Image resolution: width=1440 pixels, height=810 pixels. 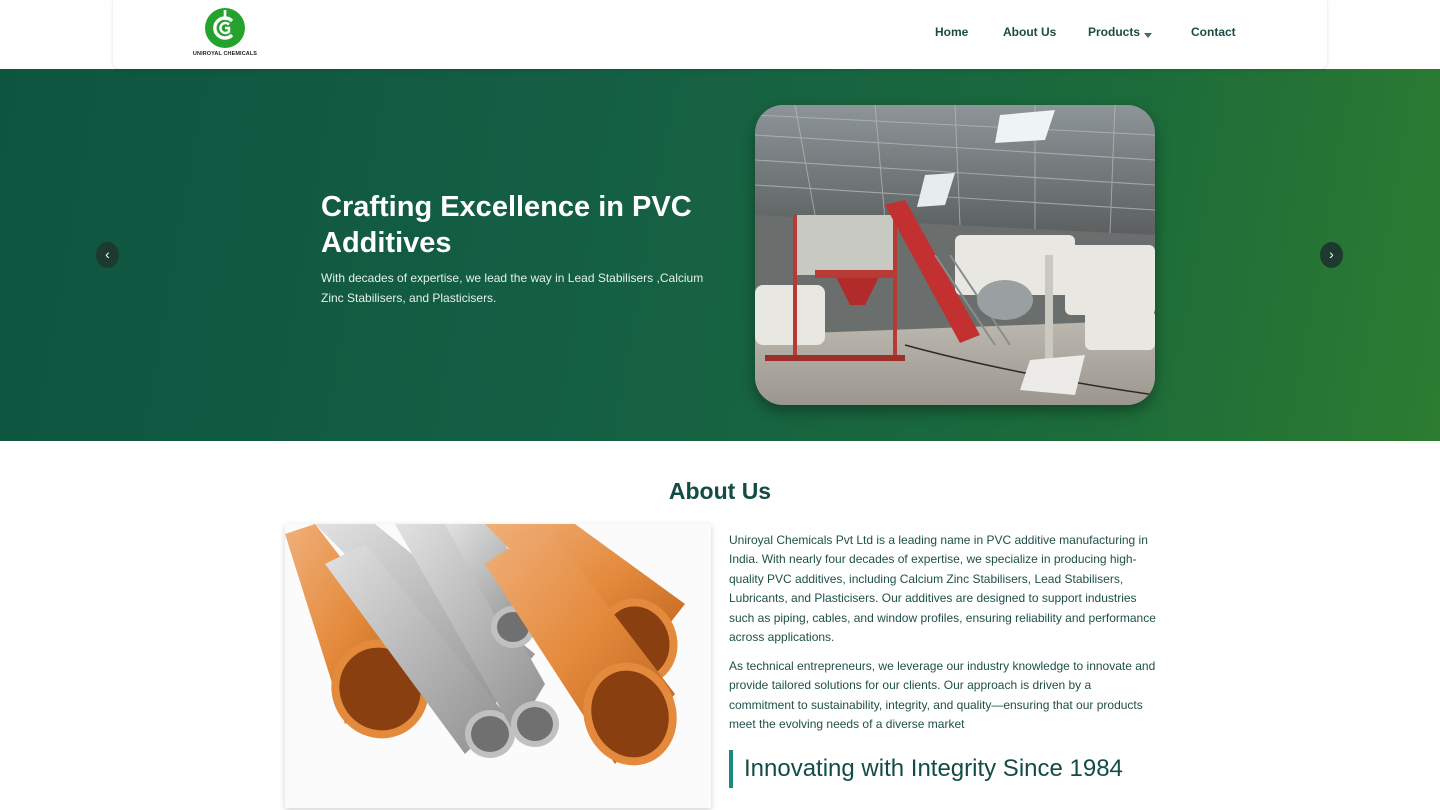 I want to click on nav-home: Home, so click(x=951, y=32).